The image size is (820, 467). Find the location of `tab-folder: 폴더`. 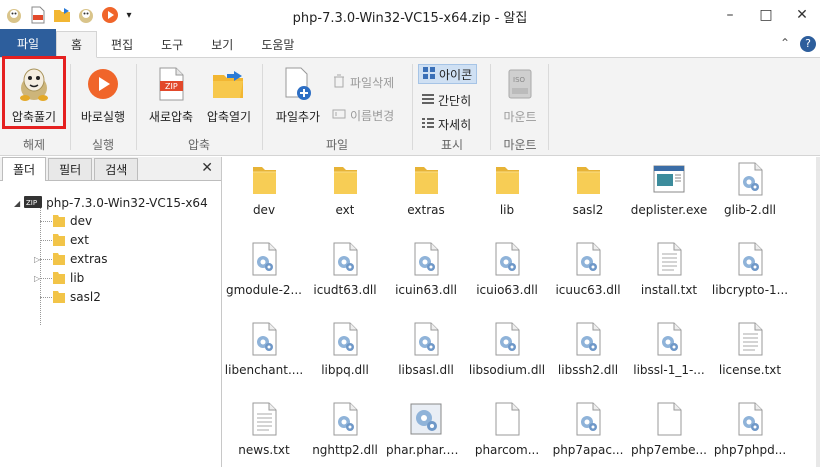

tab-folder: 폴더 is located at coordinates (24, 169).